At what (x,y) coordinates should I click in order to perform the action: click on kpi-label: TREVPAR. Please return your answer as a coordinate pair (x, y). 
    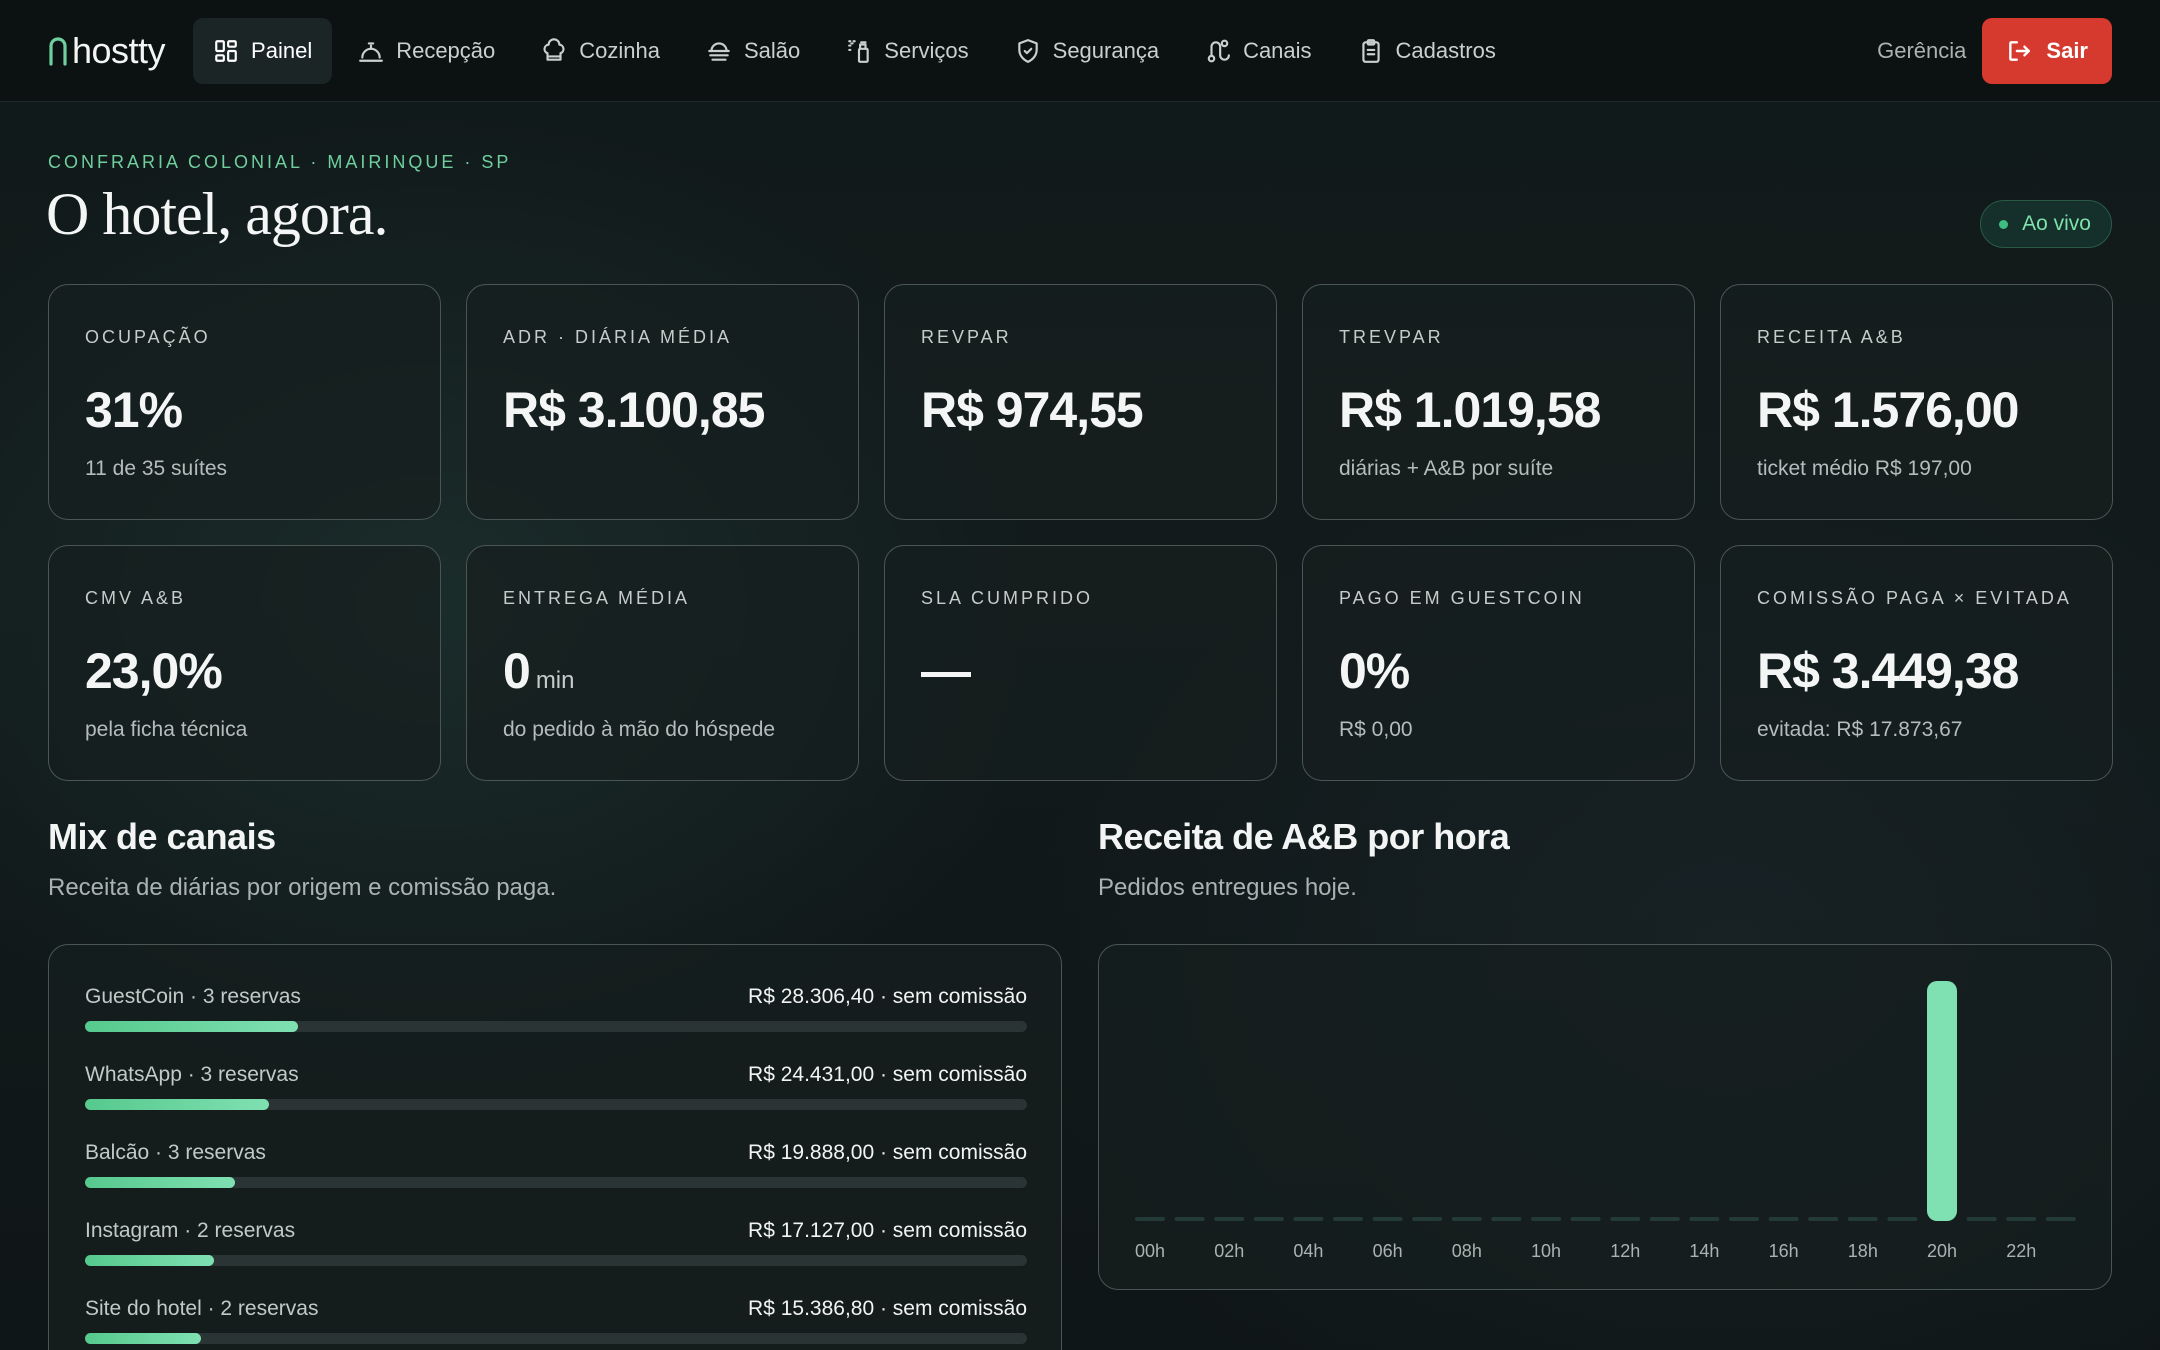
    Looking at the image, I should click on (1391, 337).